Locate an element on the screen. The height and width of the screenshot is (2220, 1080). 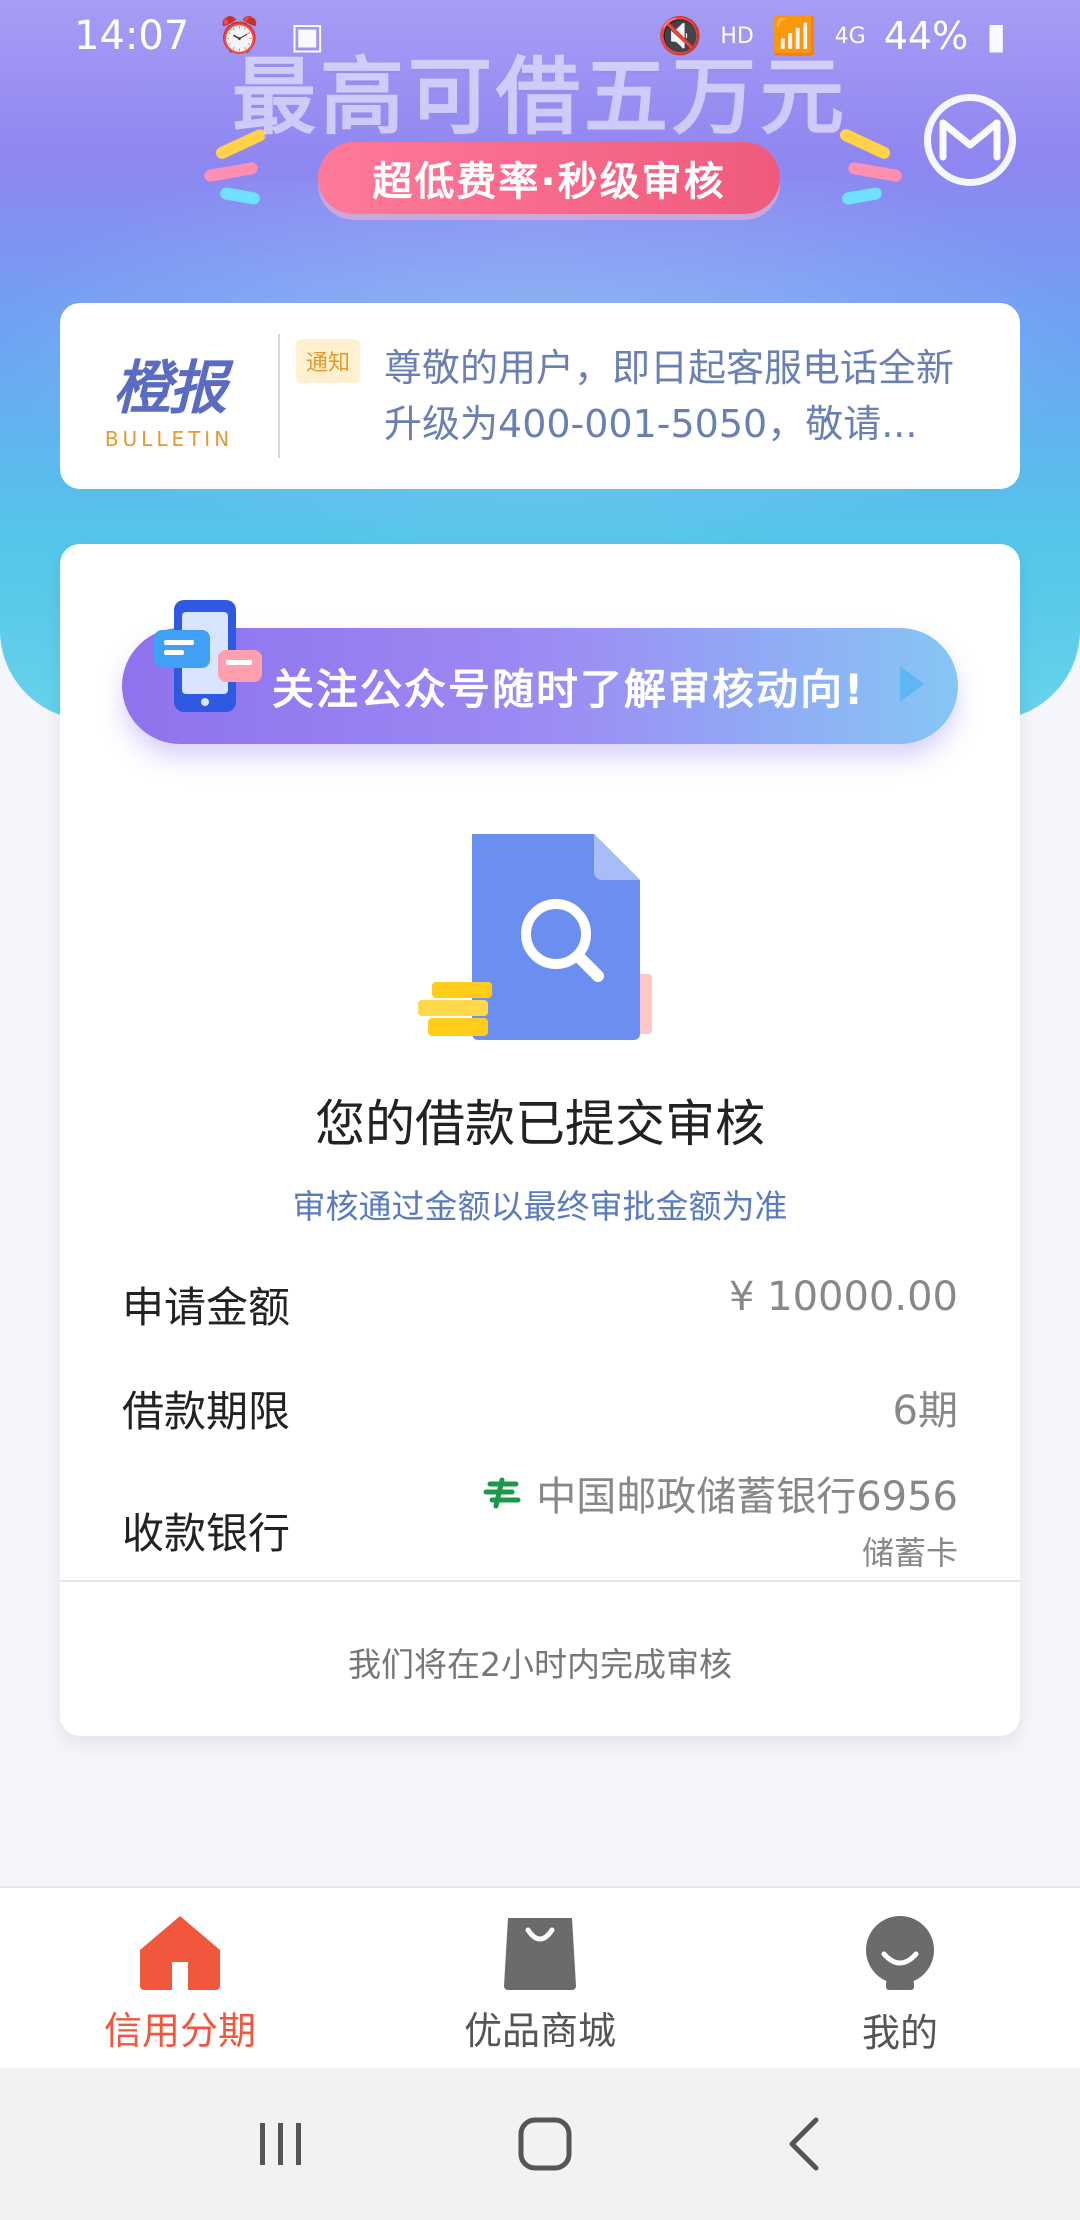
nav-shop: 优品商城 is located at coordinates (540, 1978).